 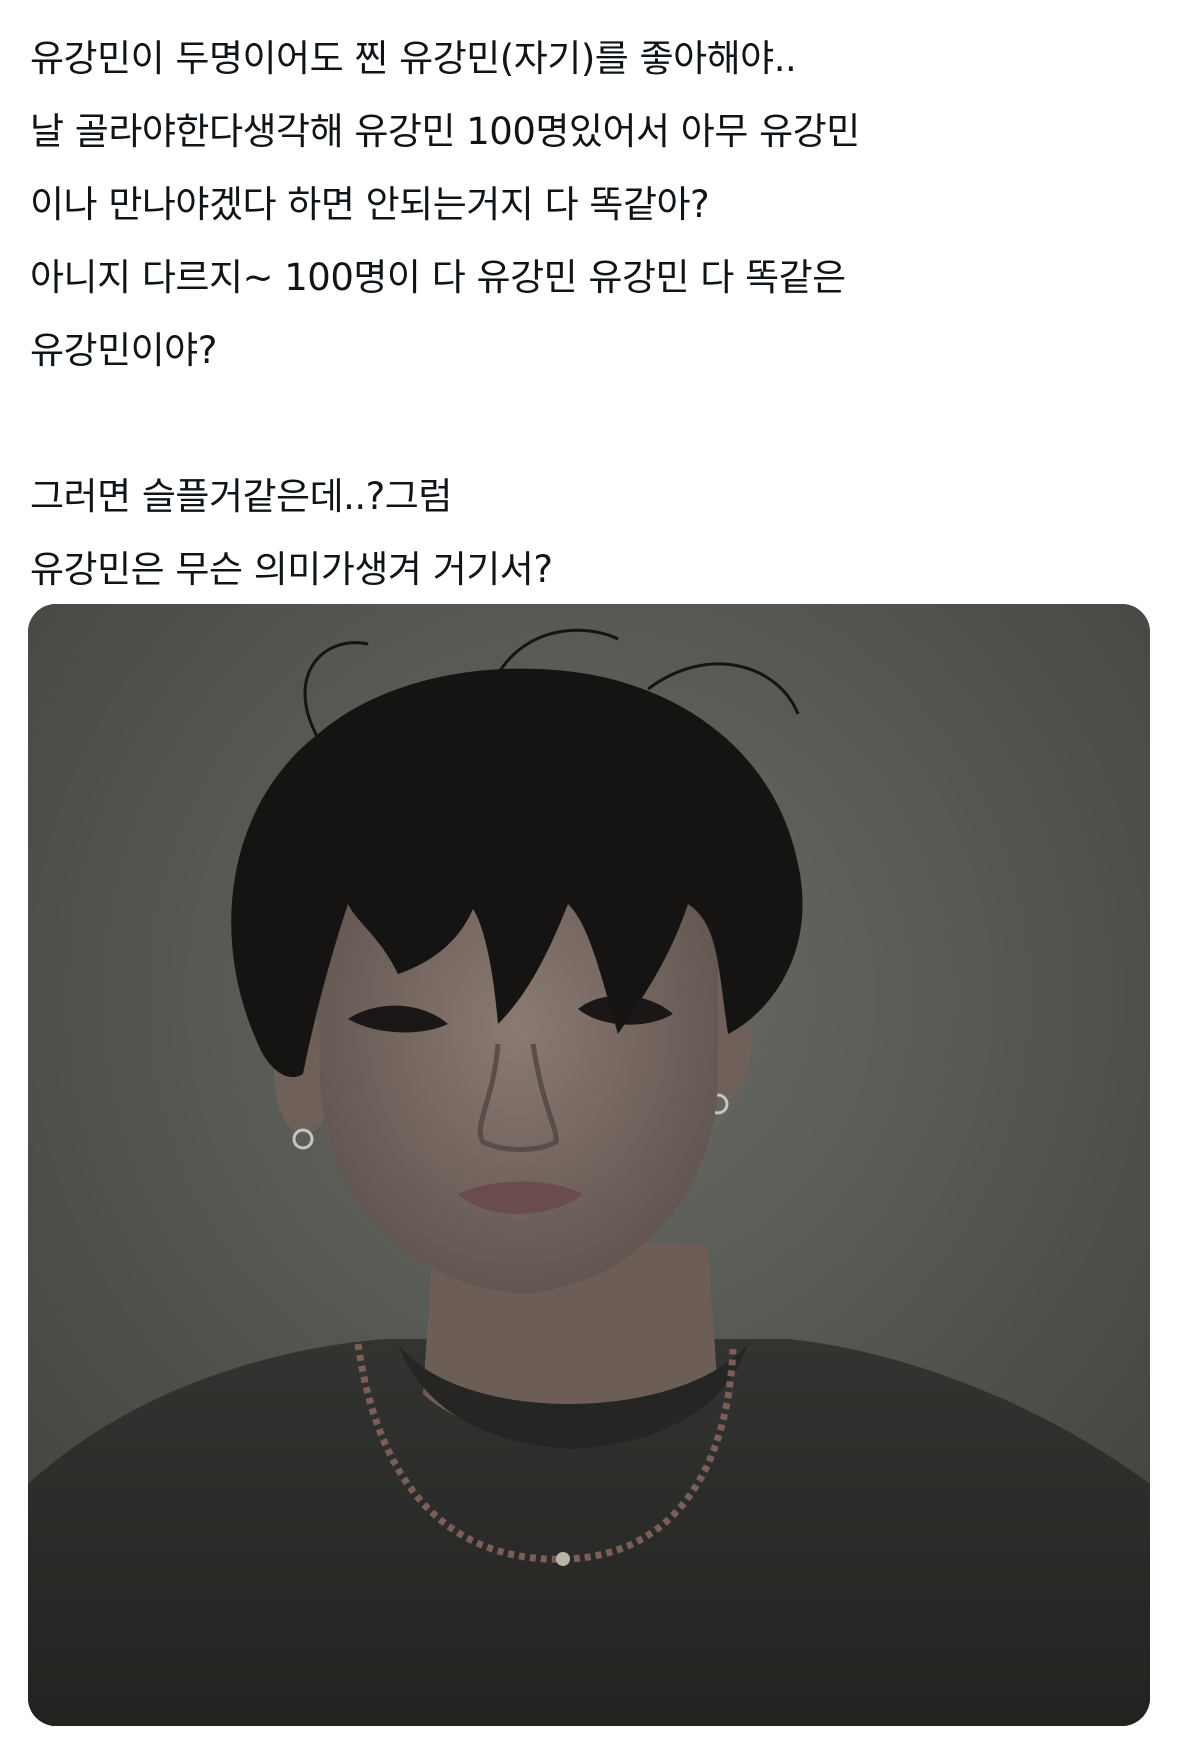 What do you see at coordinates (291, 569) in the screenshot?
I see `post-text-line: 유강민은 무슨 의미가생겨 거기서?` at bounding box center [291, 569].